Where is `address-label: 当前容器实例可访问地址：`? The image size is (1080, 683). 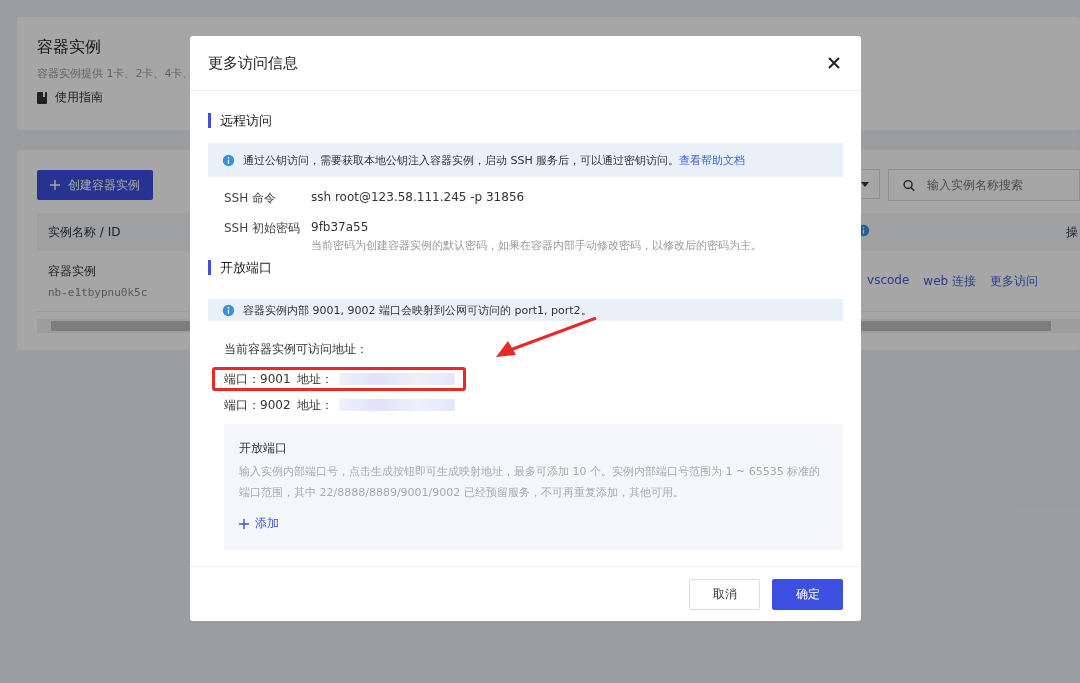 address-label: 当前容器实例可访问地址： is located at coordinates (296, 349).